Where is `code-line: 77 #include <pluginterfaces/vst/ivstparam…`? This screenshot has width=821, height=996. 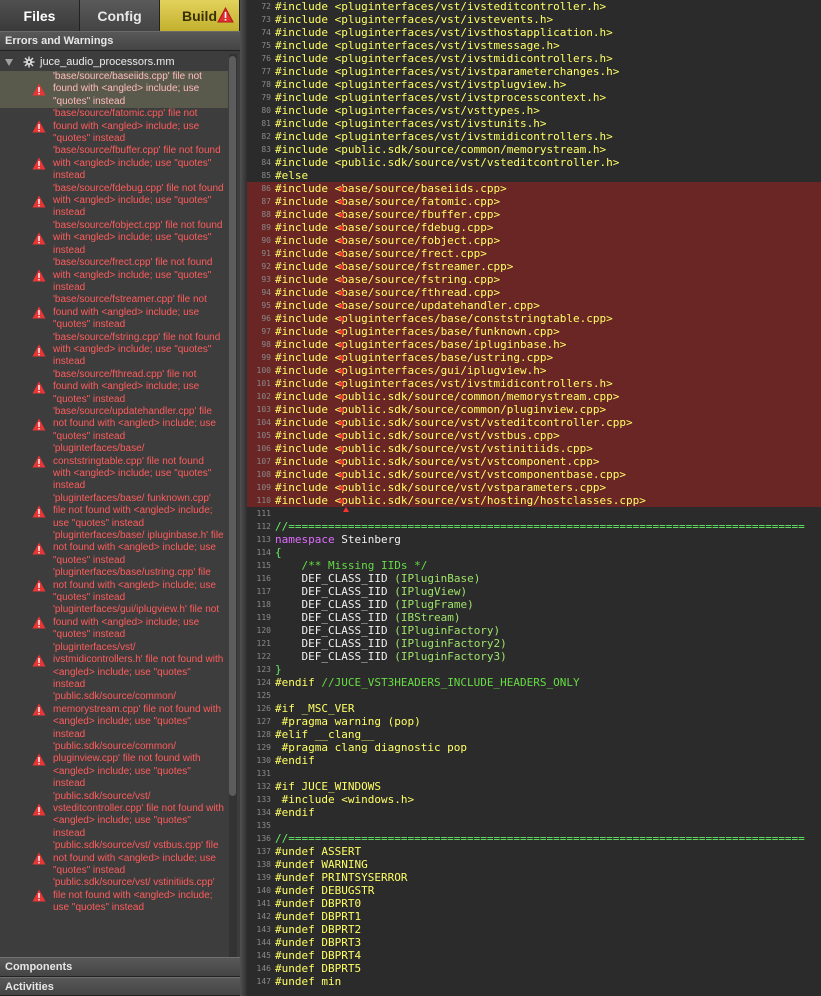
code-line: 77 #include <pluginterfaces/vst/ivstparam… is located at coordinates (534, 71).